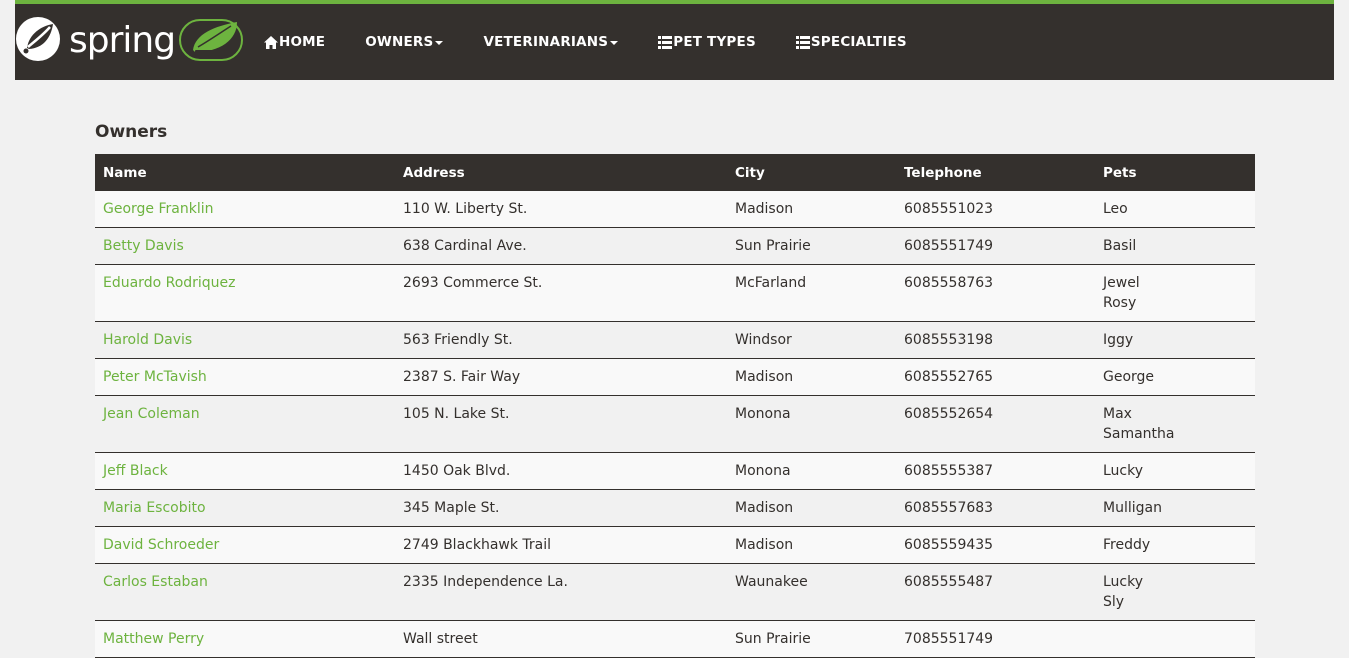  What do you see at coordinates (1120, 172) in the screenshot?
I see `column-header-pets: Pets` at bounding box center [1120, 172].